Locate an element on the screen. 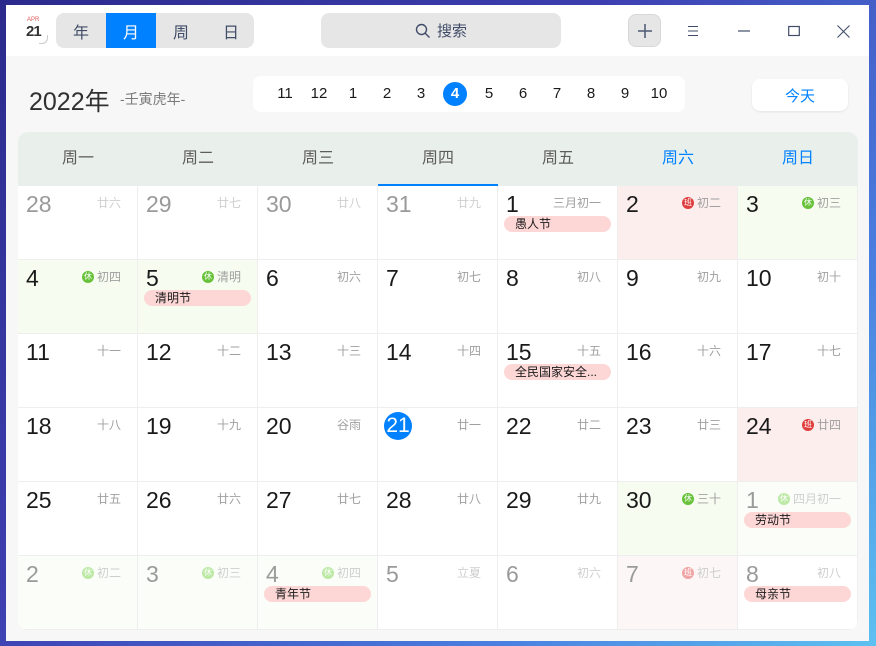 The height and width of the screenshot is (646, 876). minimize-icon is located at coordinates (744, 31).